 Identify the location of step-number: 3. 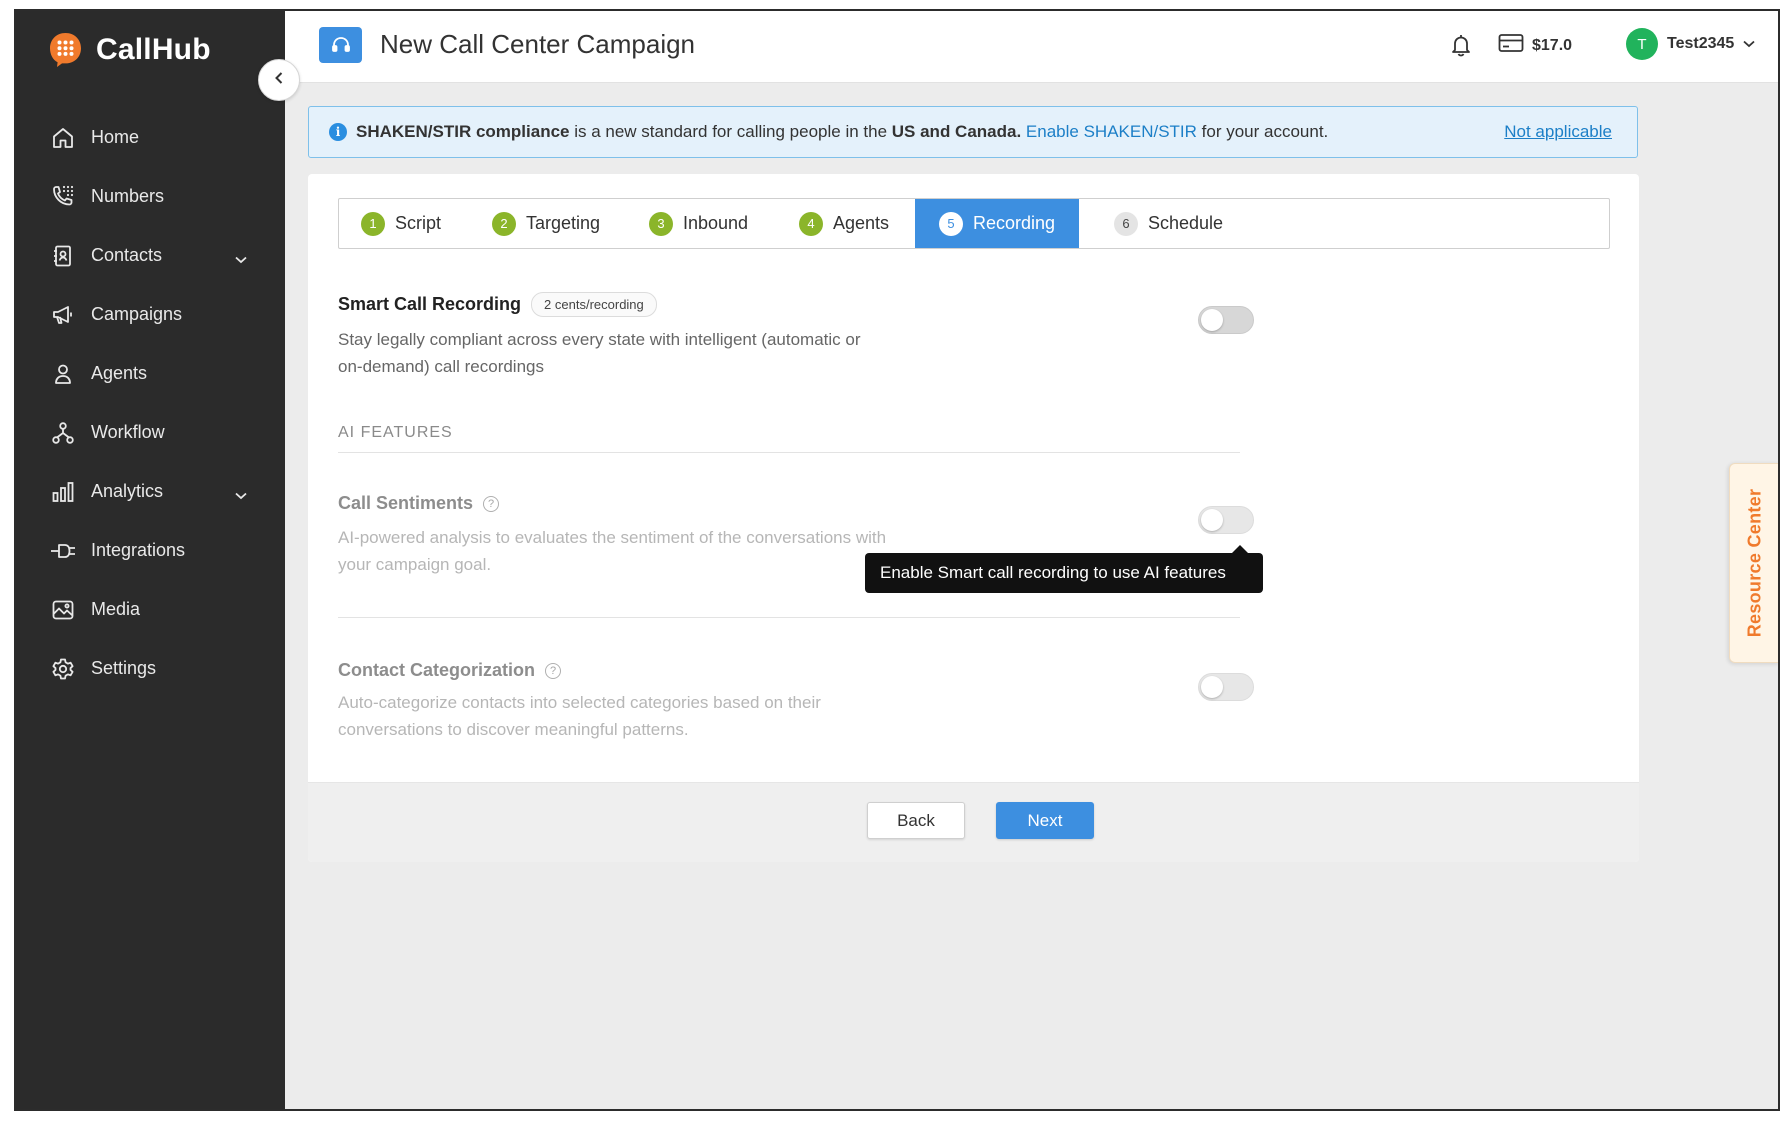
(661, 223).